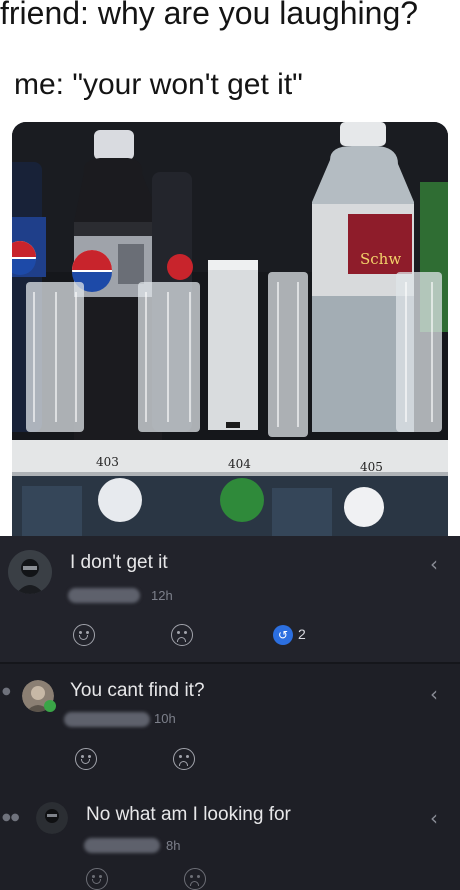  What do you see at coordinates (239, 464) in the screenshot?
I see `slot-label-404: 404` at bounding box center [239, 464].